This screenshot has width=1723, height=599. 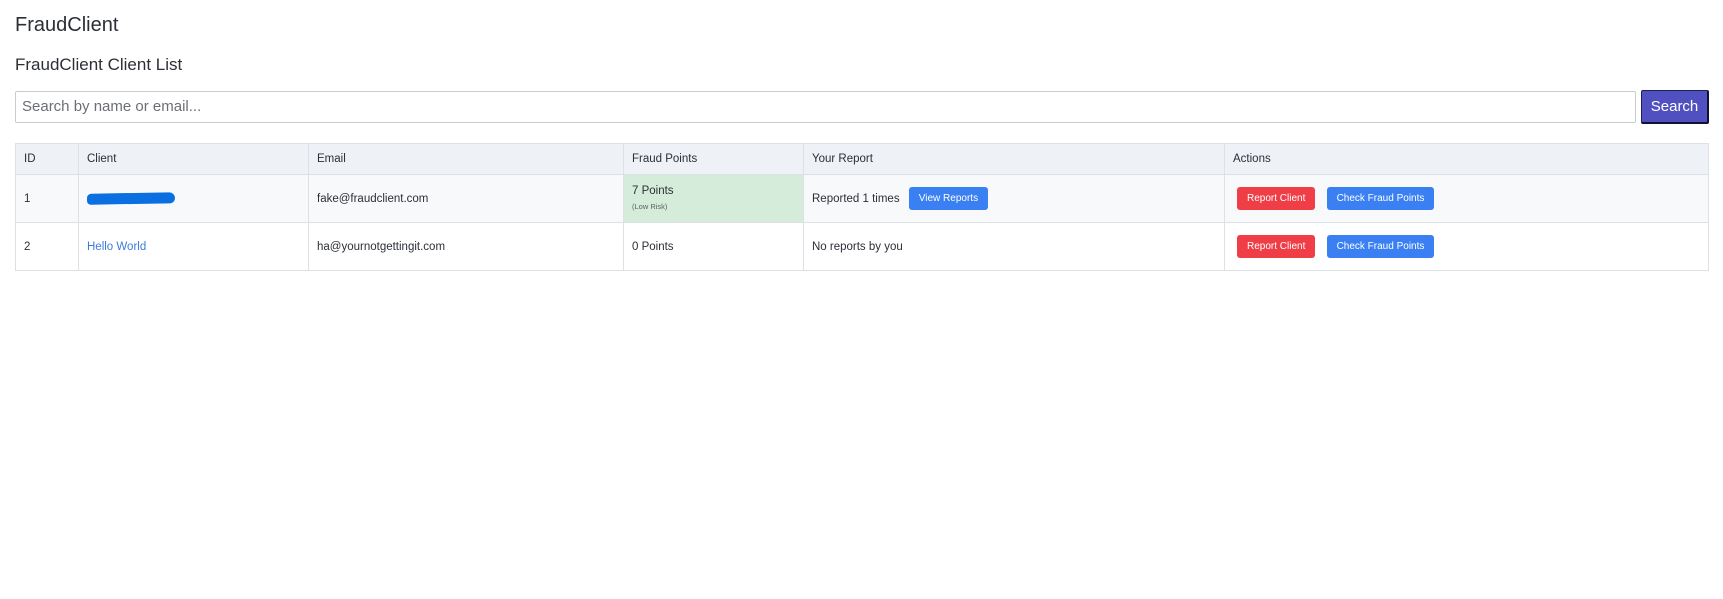 What do you see at coordinates (47, 198) in the screenshot?
I see `cell-id: 1` at bounding box center [47, 198].